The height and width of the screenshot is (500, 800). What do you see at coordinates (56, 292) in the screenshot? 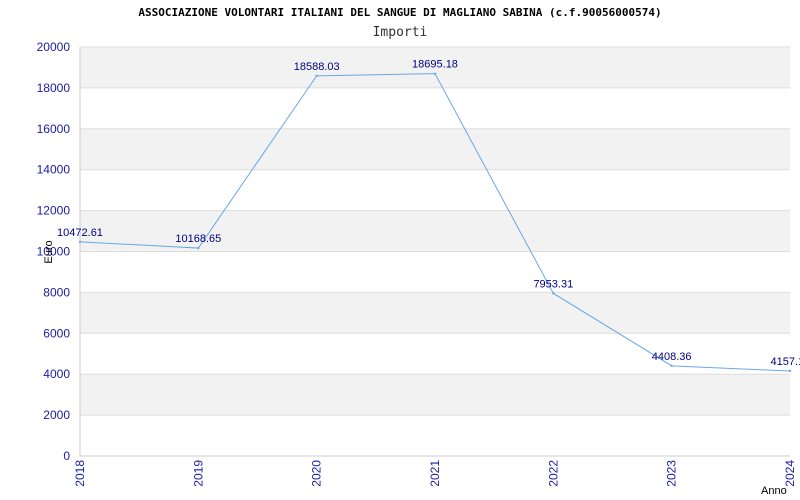
I see `y-tick-label: 8000` at bounding box center [56, 292].